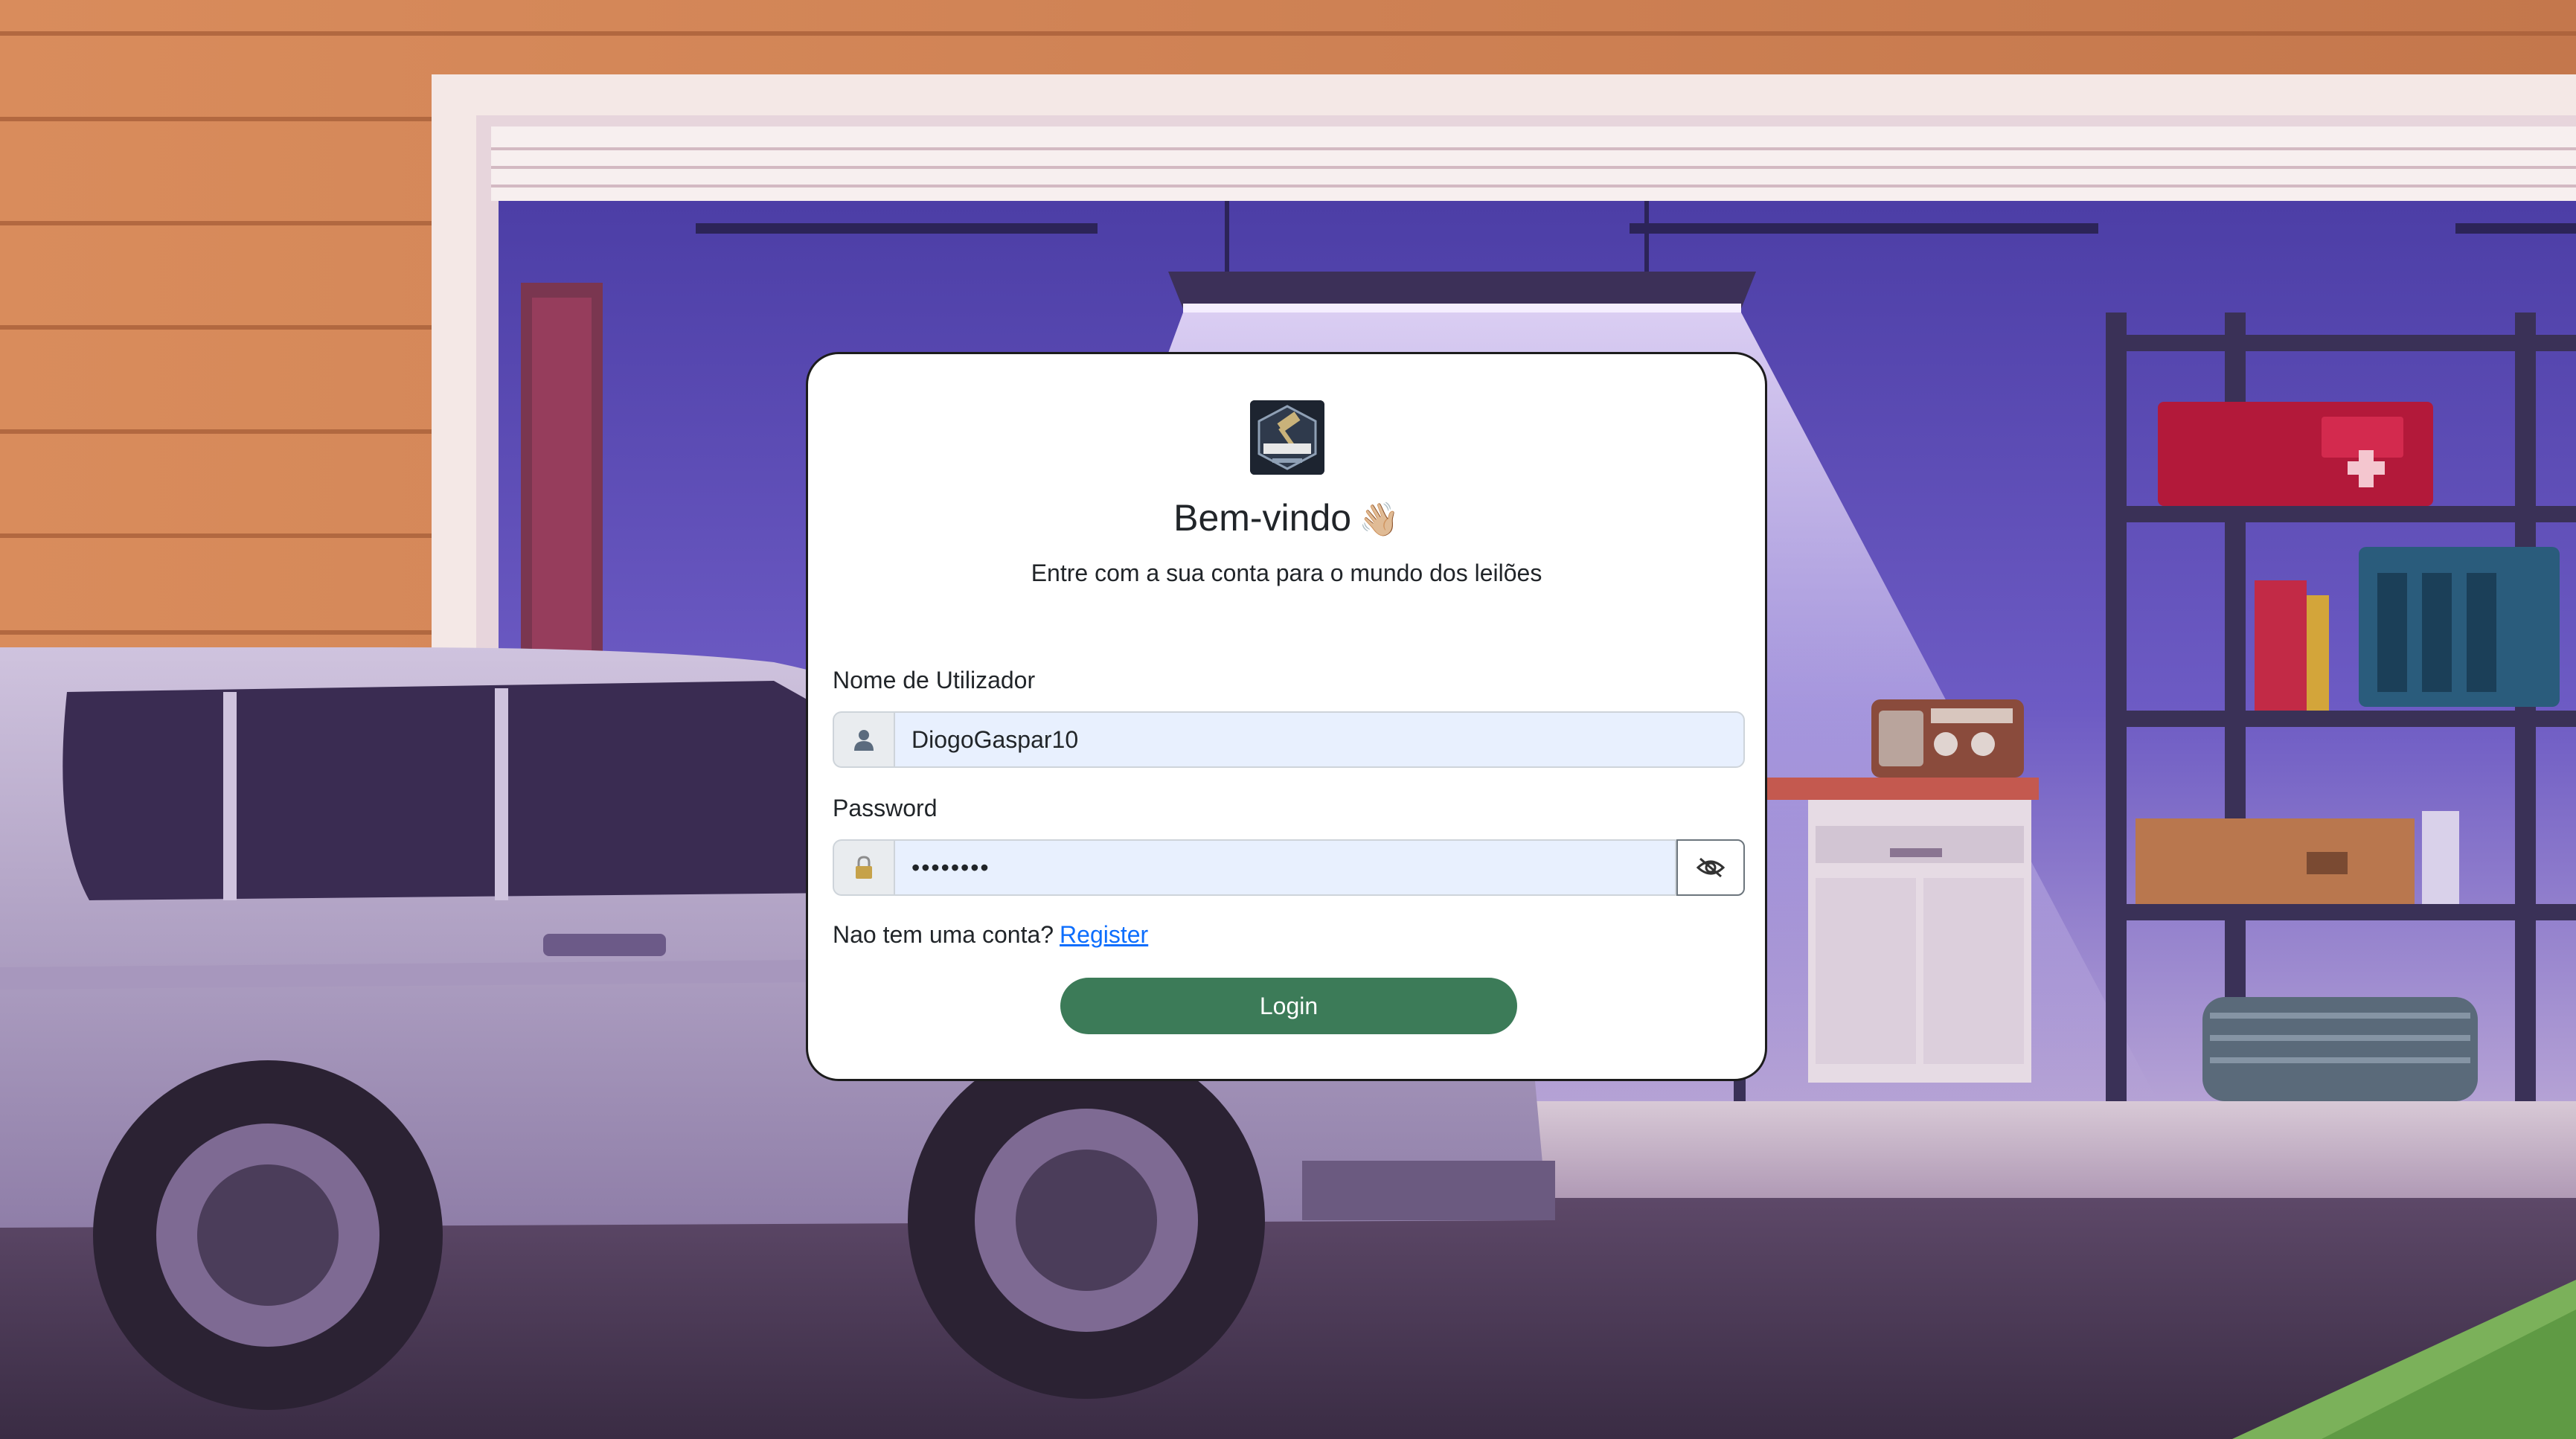 Image resolution: width=2576 pixels, height=1439 pixels. I want to click on gavel-logo-icon, so click(1287, 437).